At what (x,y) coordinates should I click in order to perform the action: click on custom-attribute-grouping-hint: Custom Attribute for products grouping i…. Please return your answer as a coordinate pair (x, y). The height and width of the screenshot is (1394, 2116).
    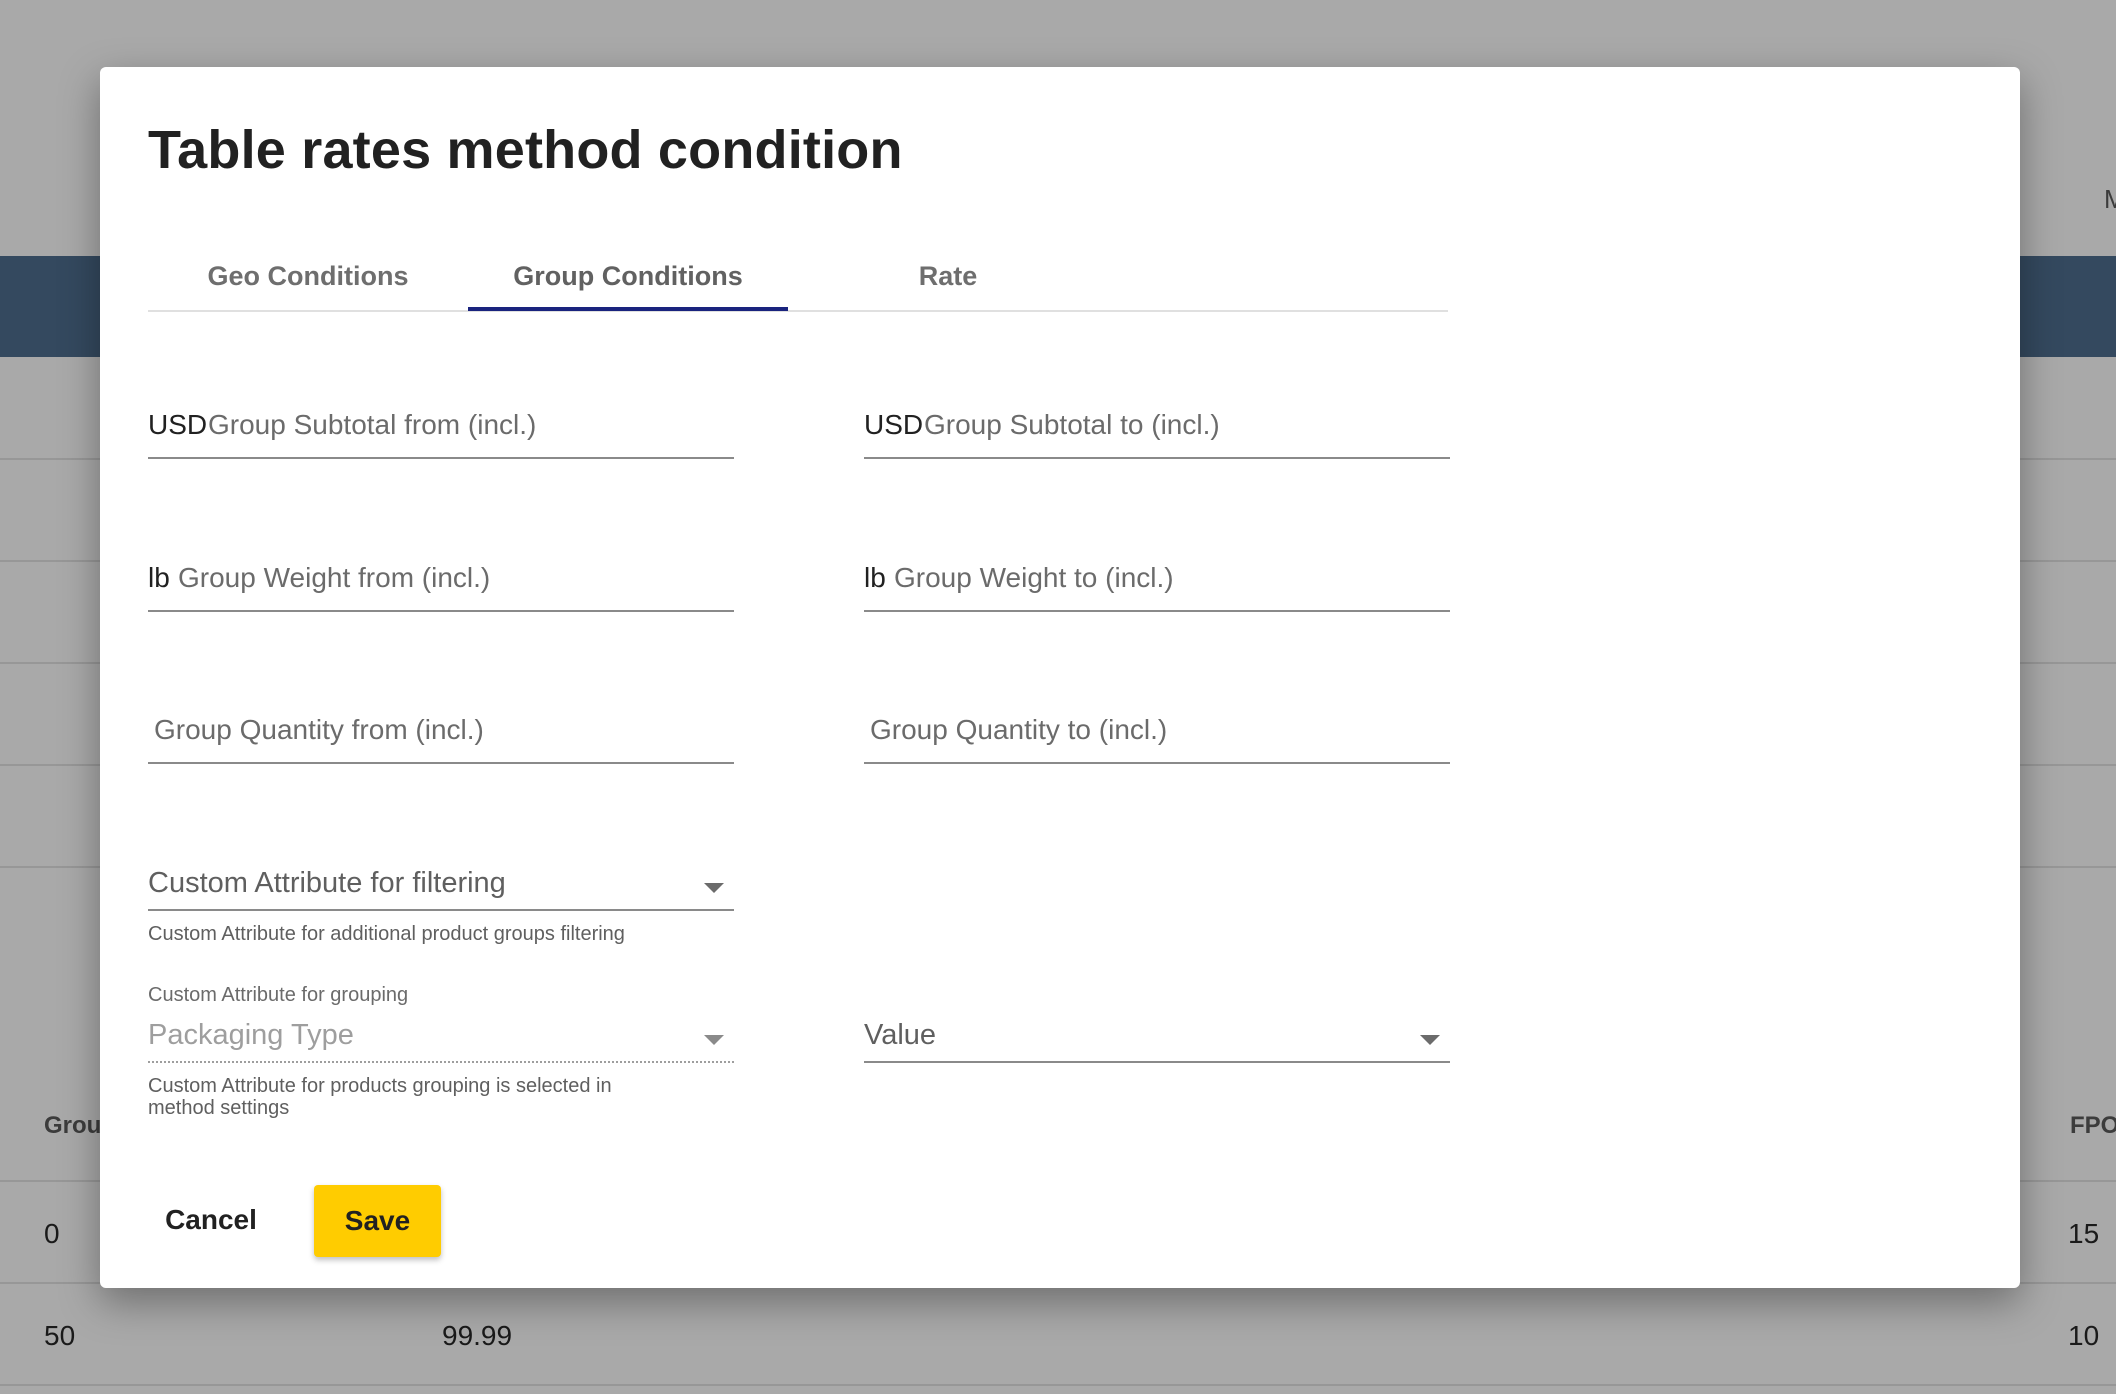
    Looking at the image, I should click on (380, 1097).